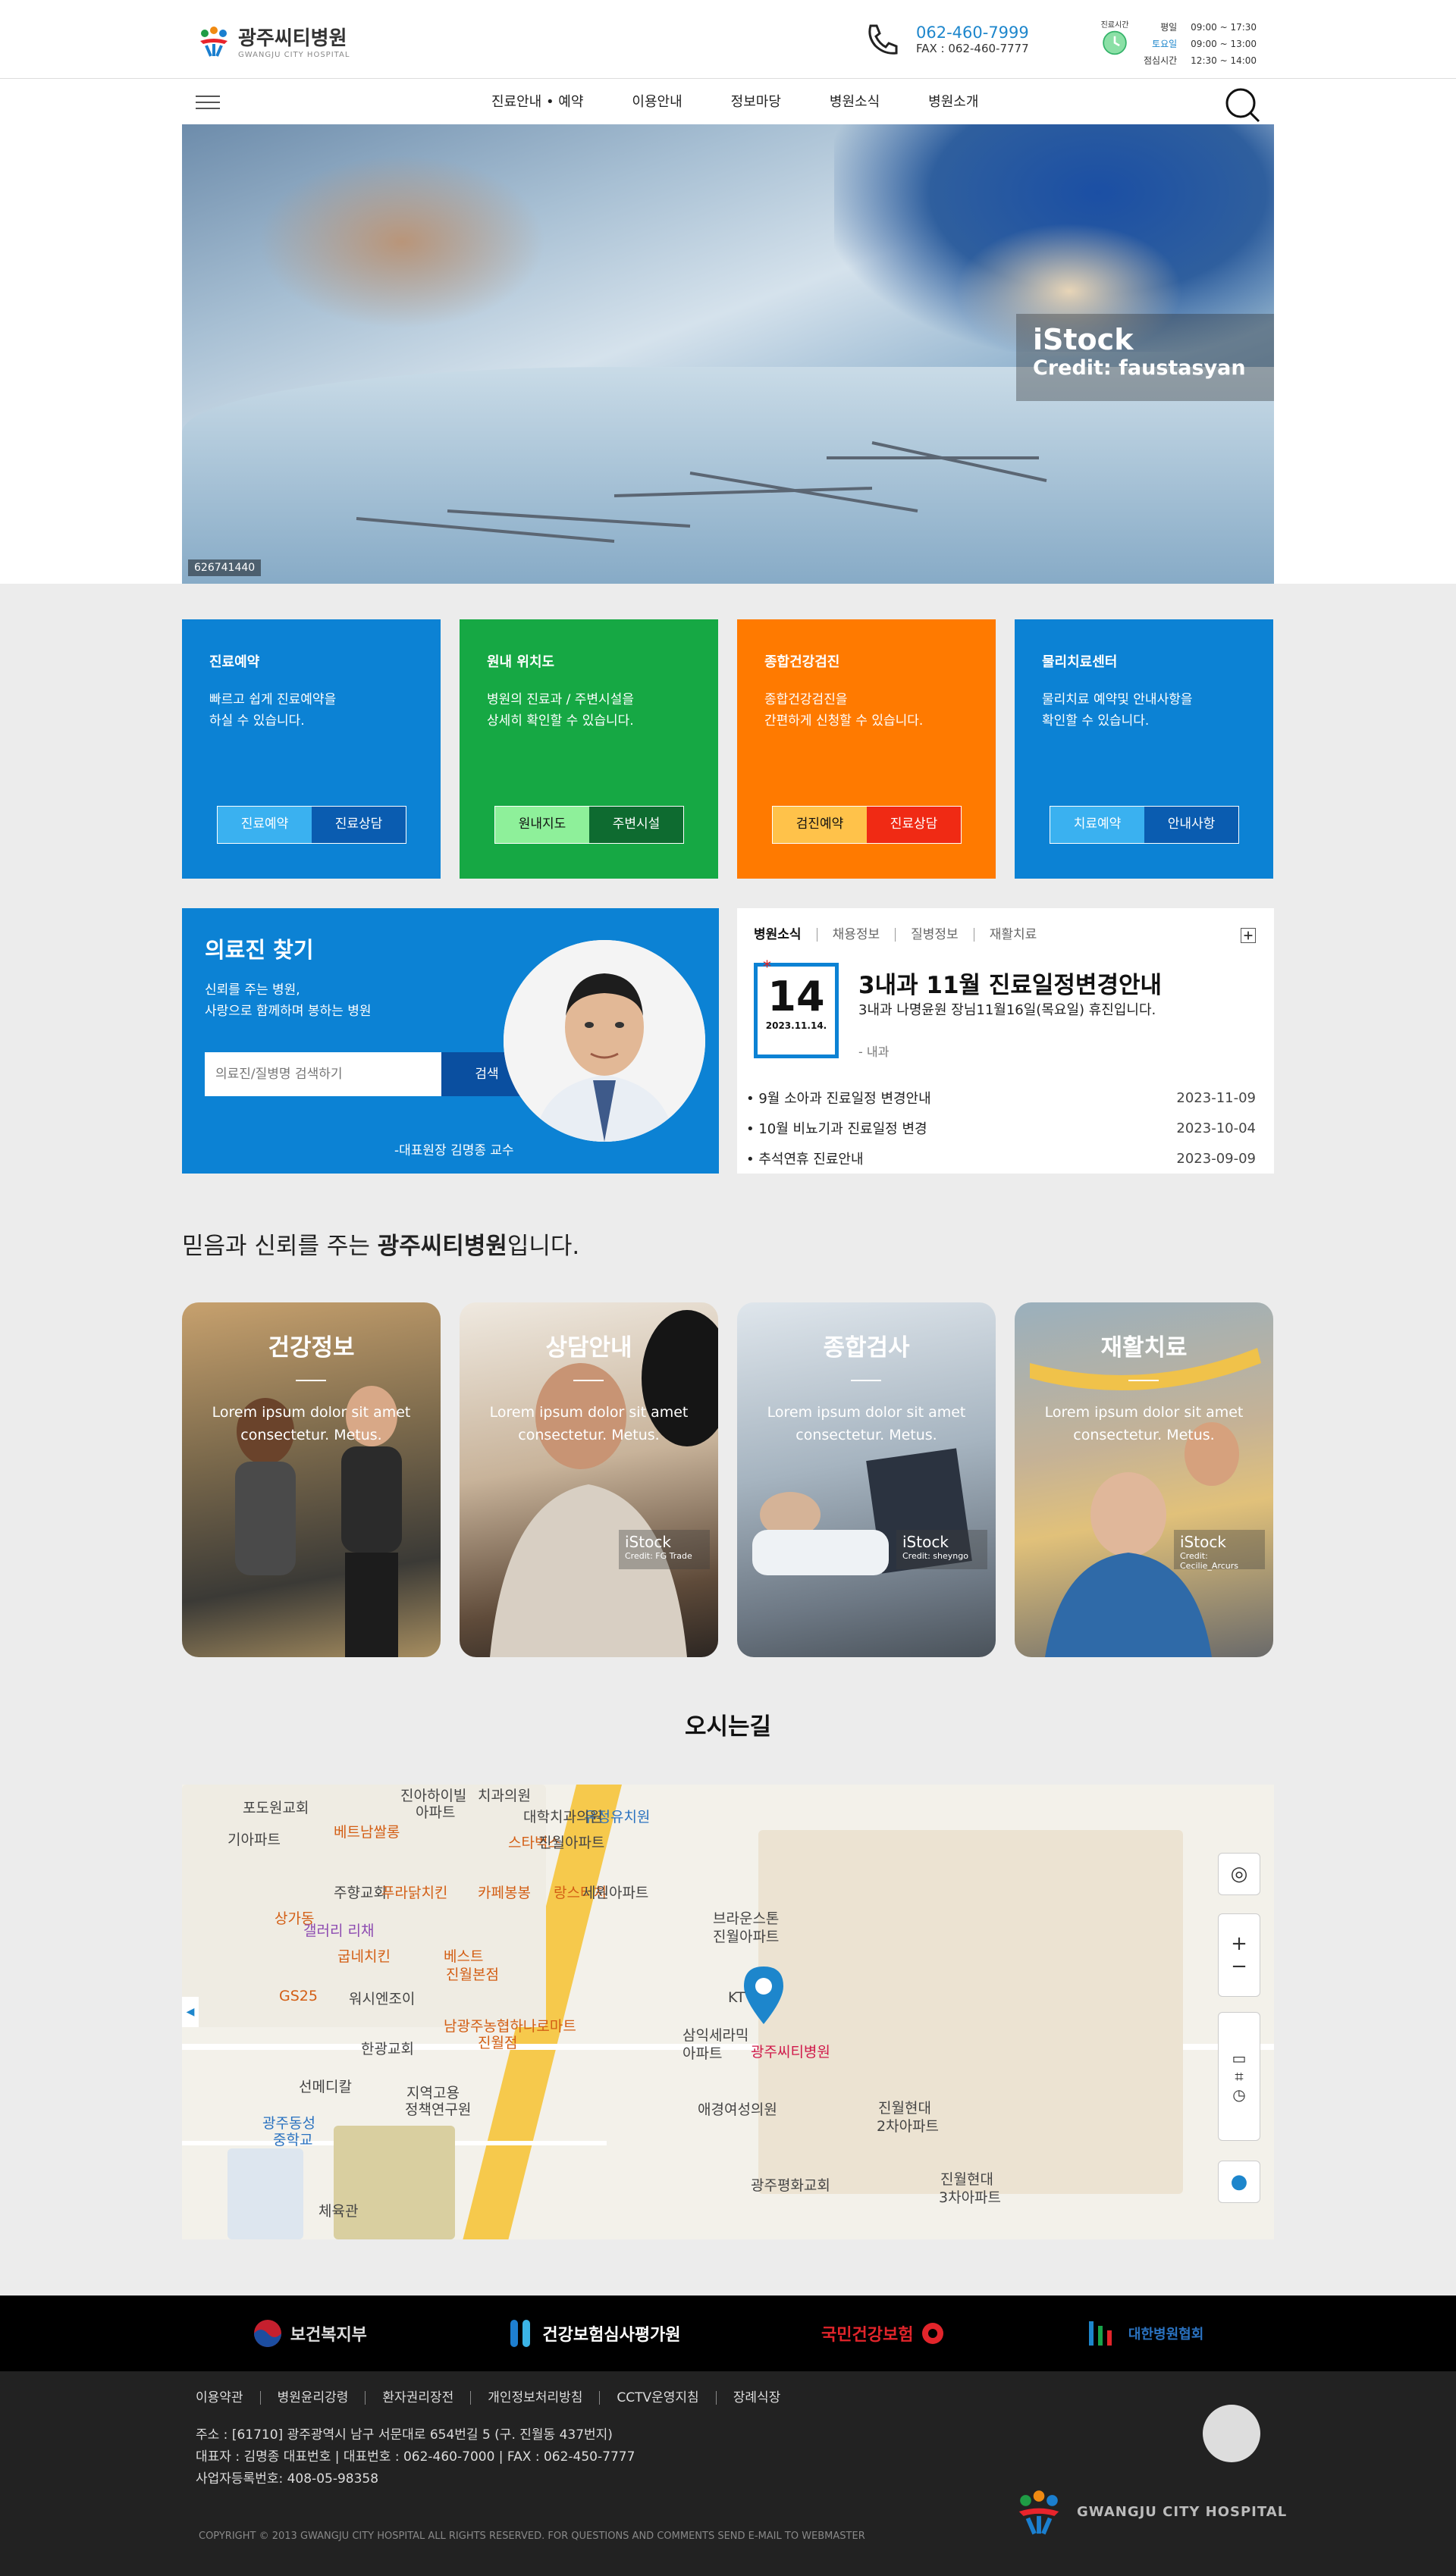  Describe the element at coordinates (820, 825) in the screenshot. I see `service-btn-primary: 검진예약` at that location.